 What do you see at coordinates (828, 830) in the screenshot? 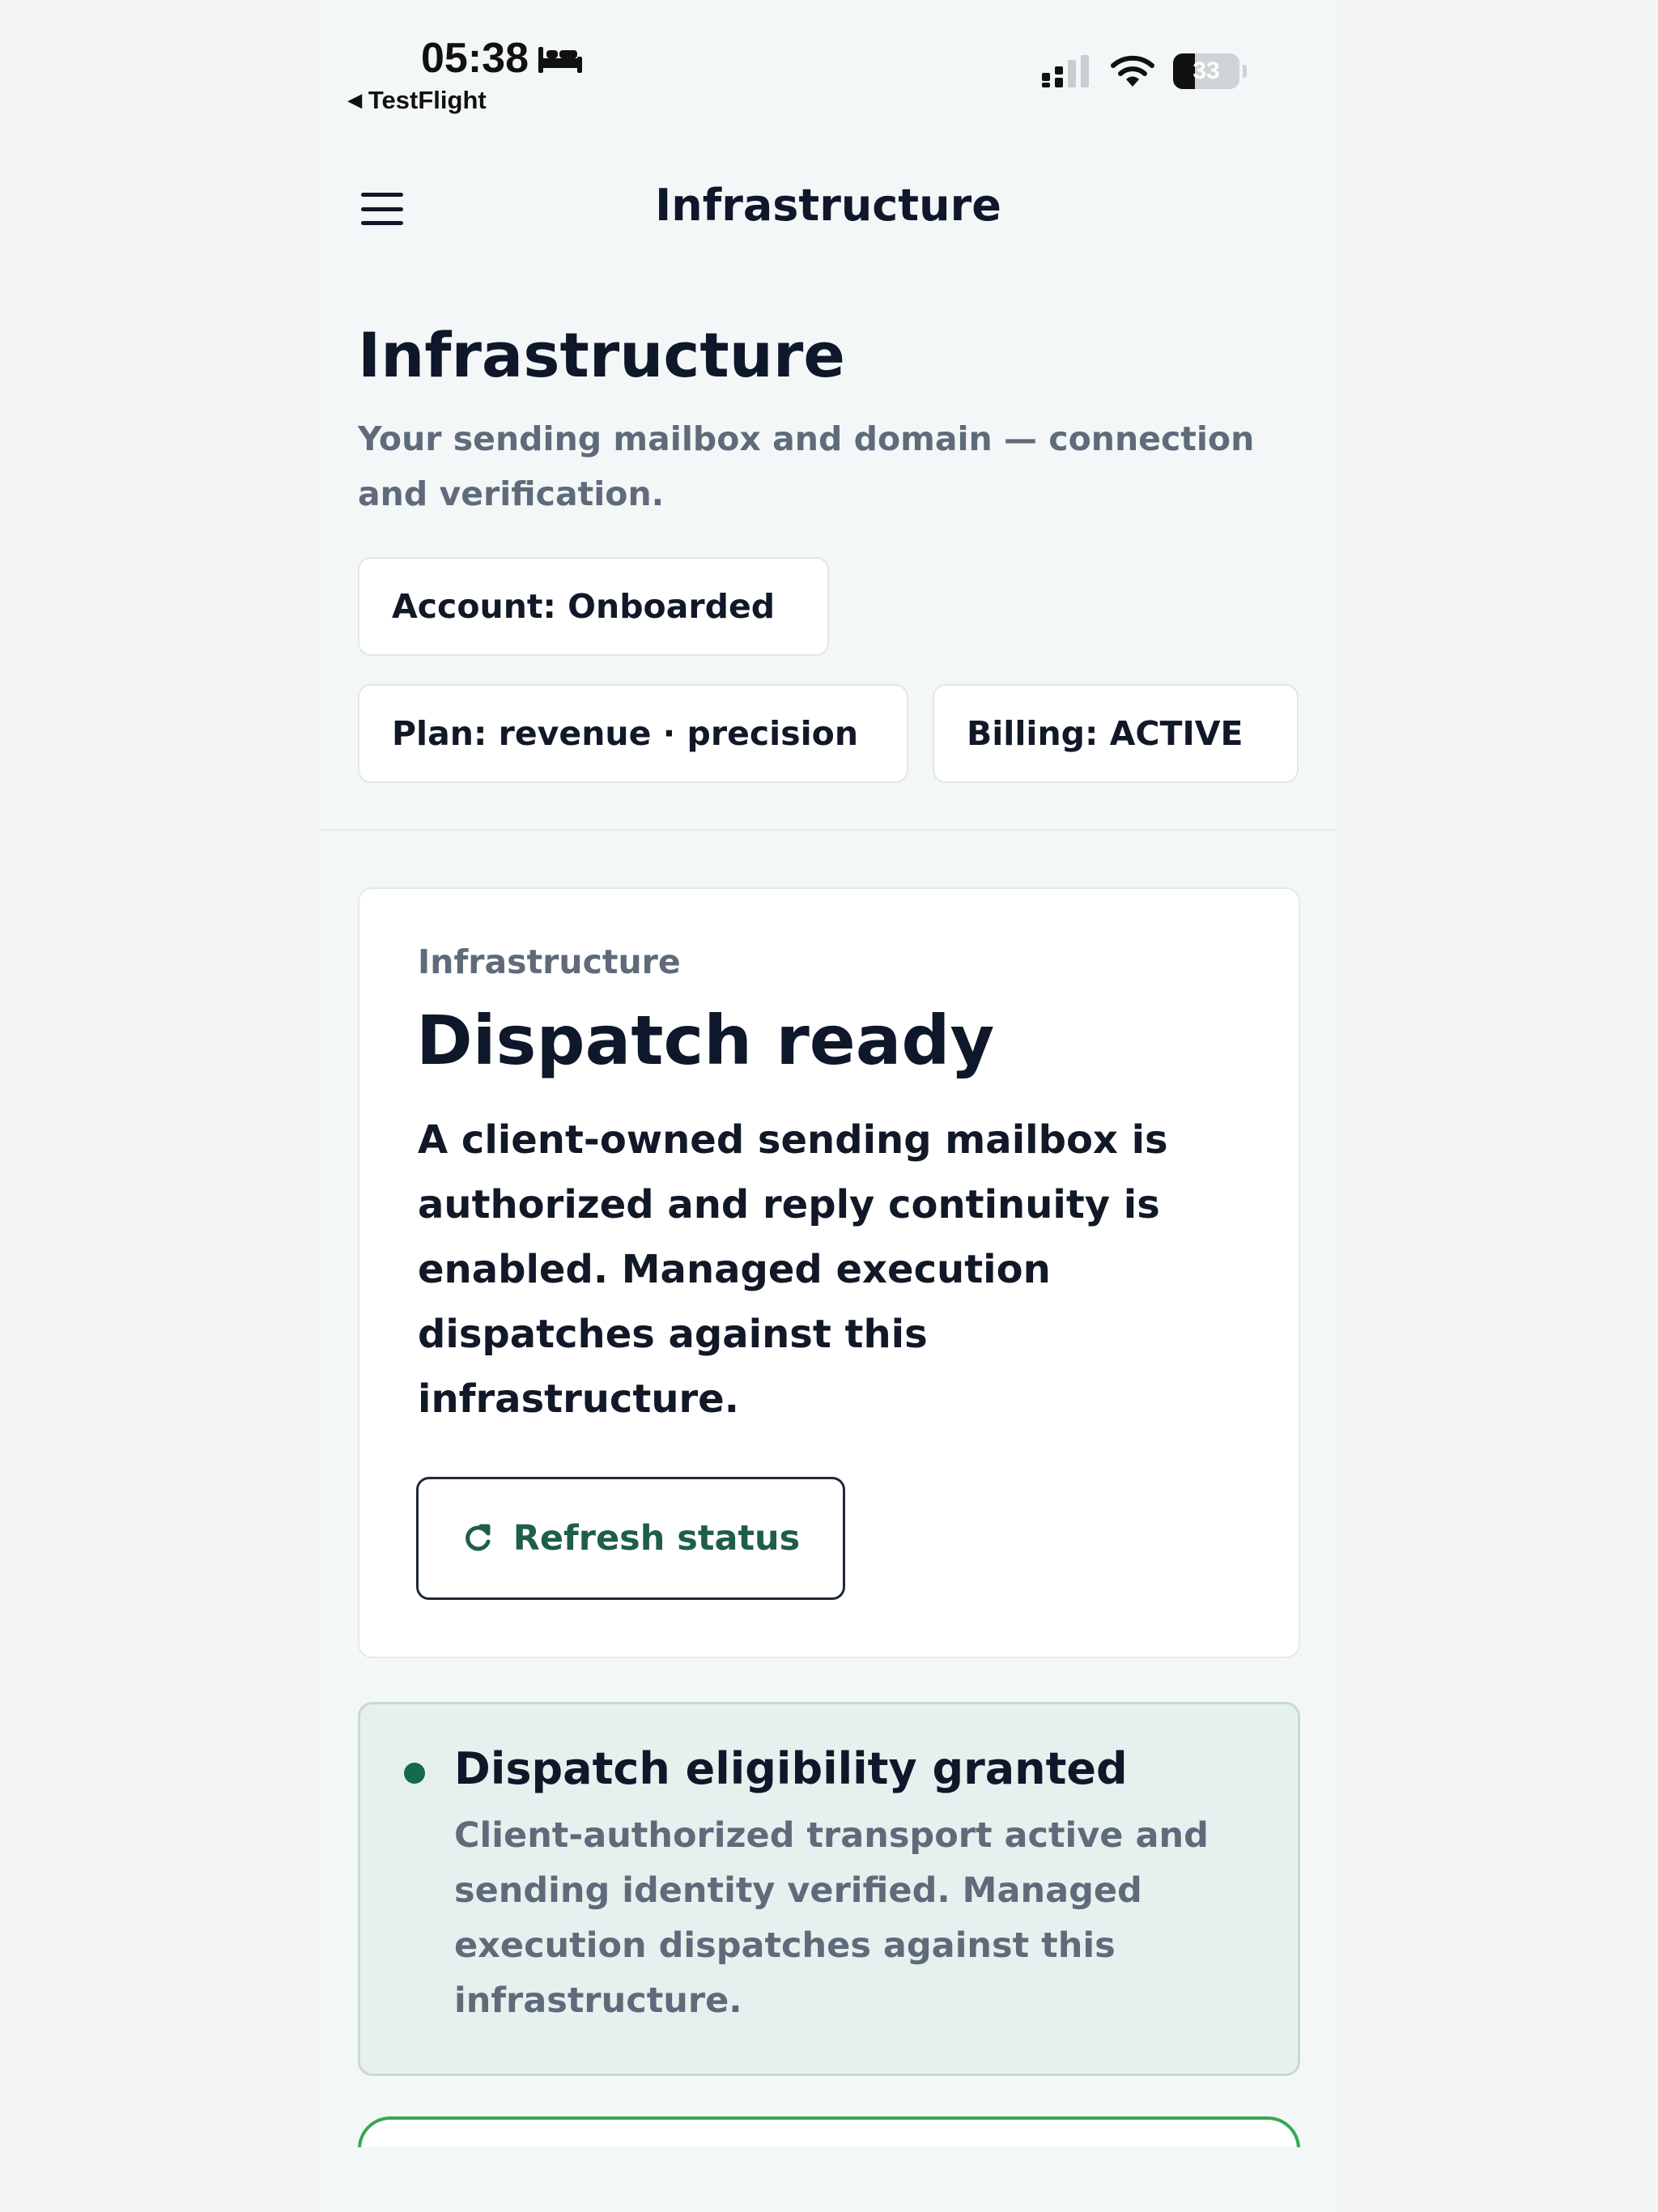
I see `section-divider` at bounding box center [828, 830].